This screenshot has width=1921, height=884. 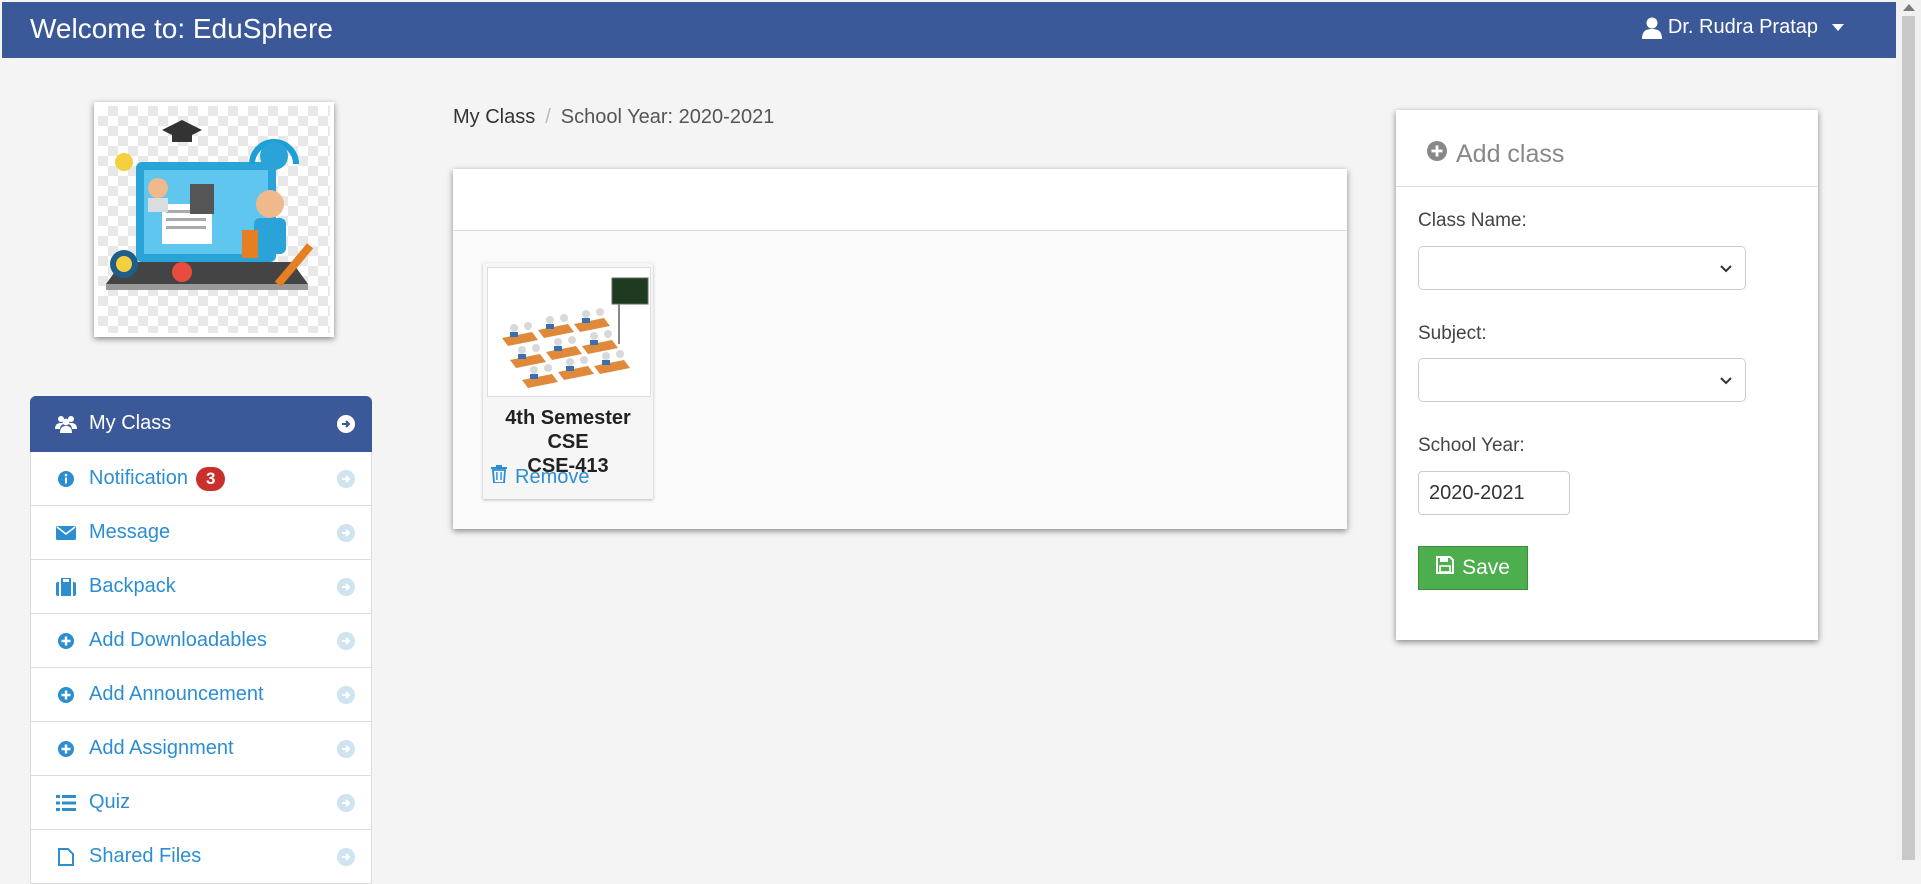 I want to click on user-menu: Dr. Rudra Pratap, so click(x=1742, y=27).